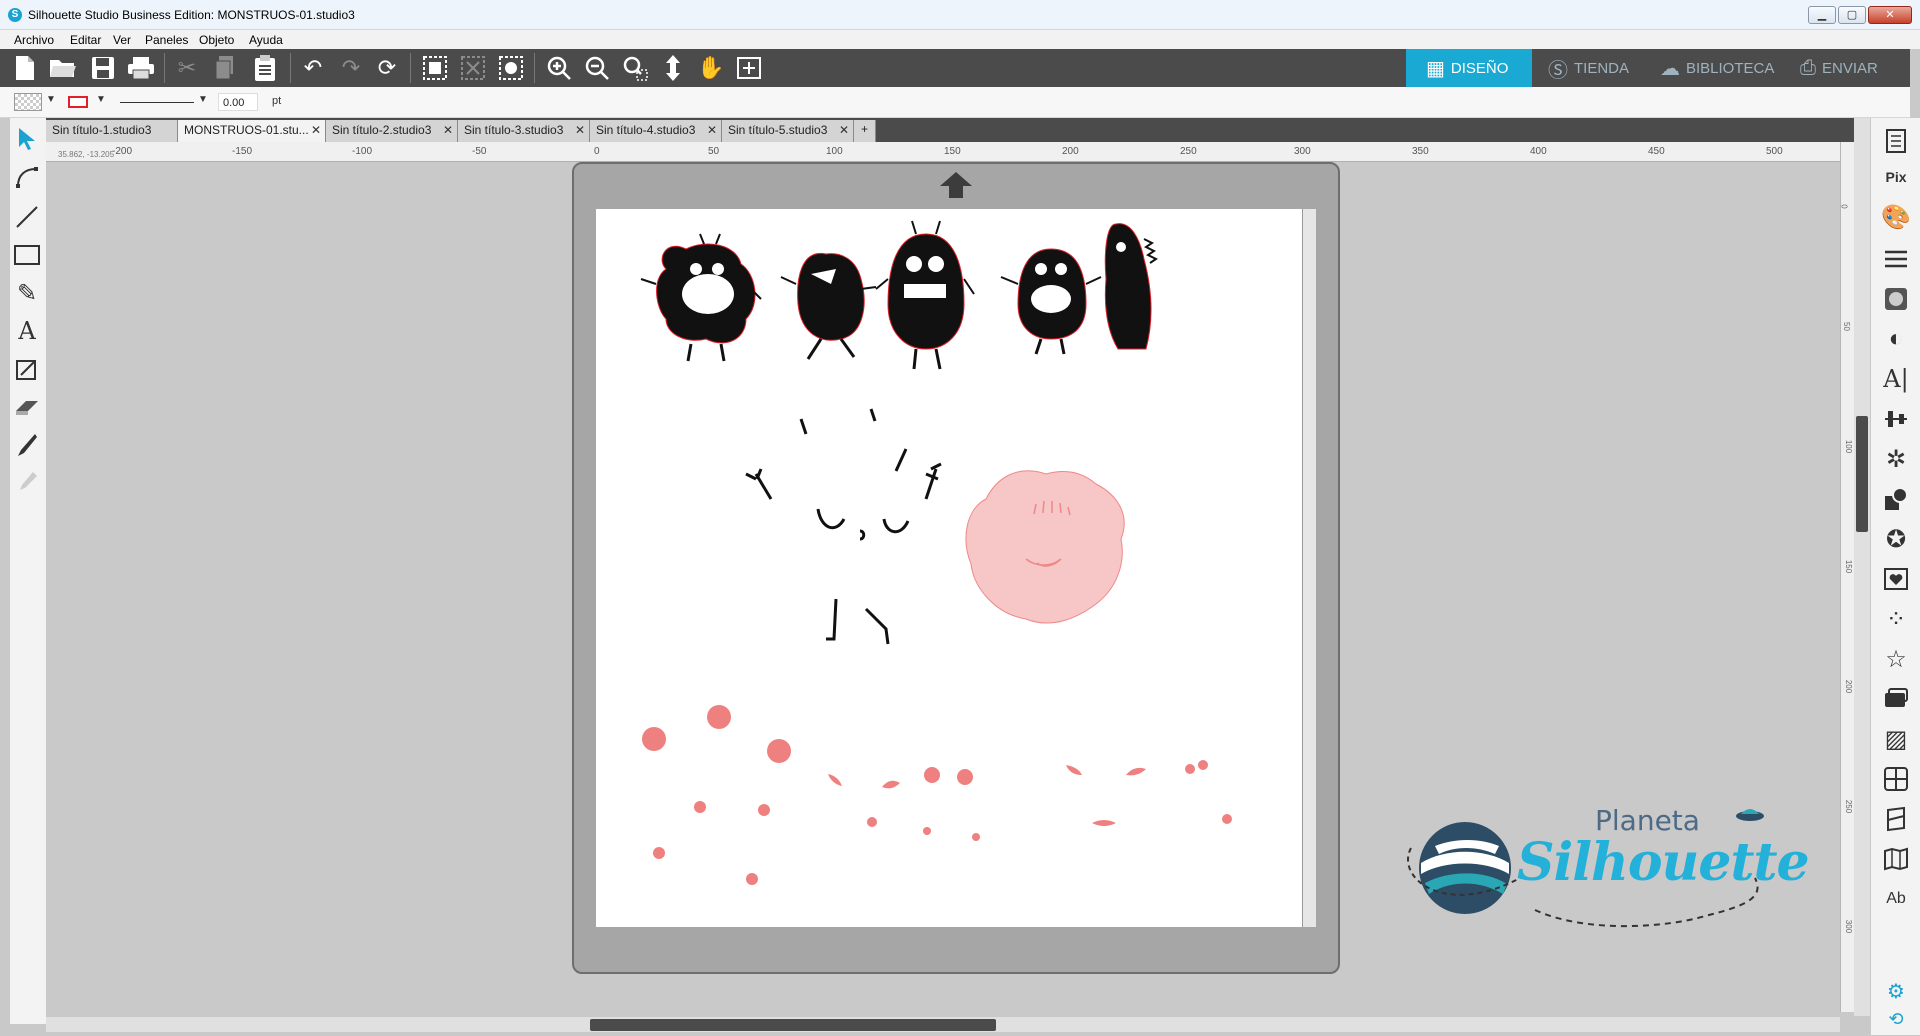 This screenshot has width=1920, height=1036. I want to click on monster-3-shape, so click(925, 295).